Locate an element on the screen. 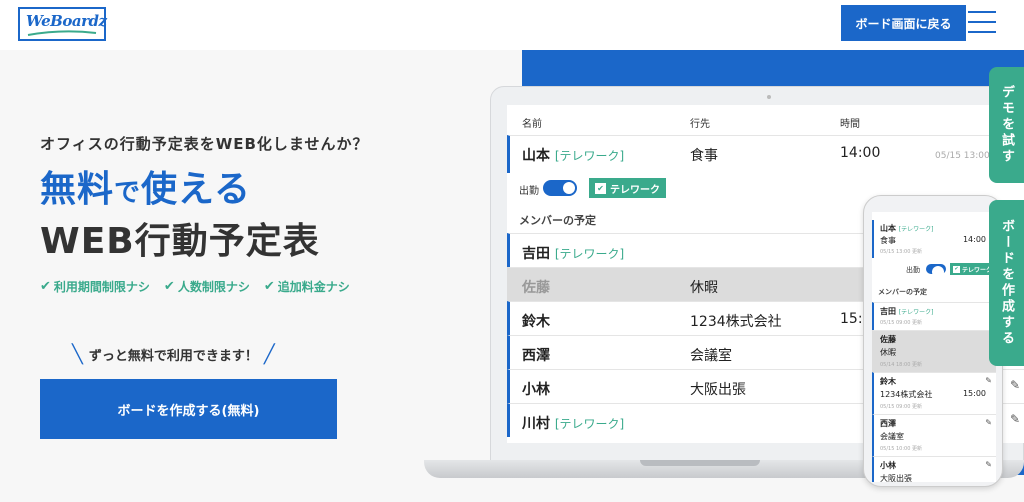  phone-self-row: 山本 [テレワーク] 食事 14:00 05/15 13:00 更新 is located at coordinates (934, 239).